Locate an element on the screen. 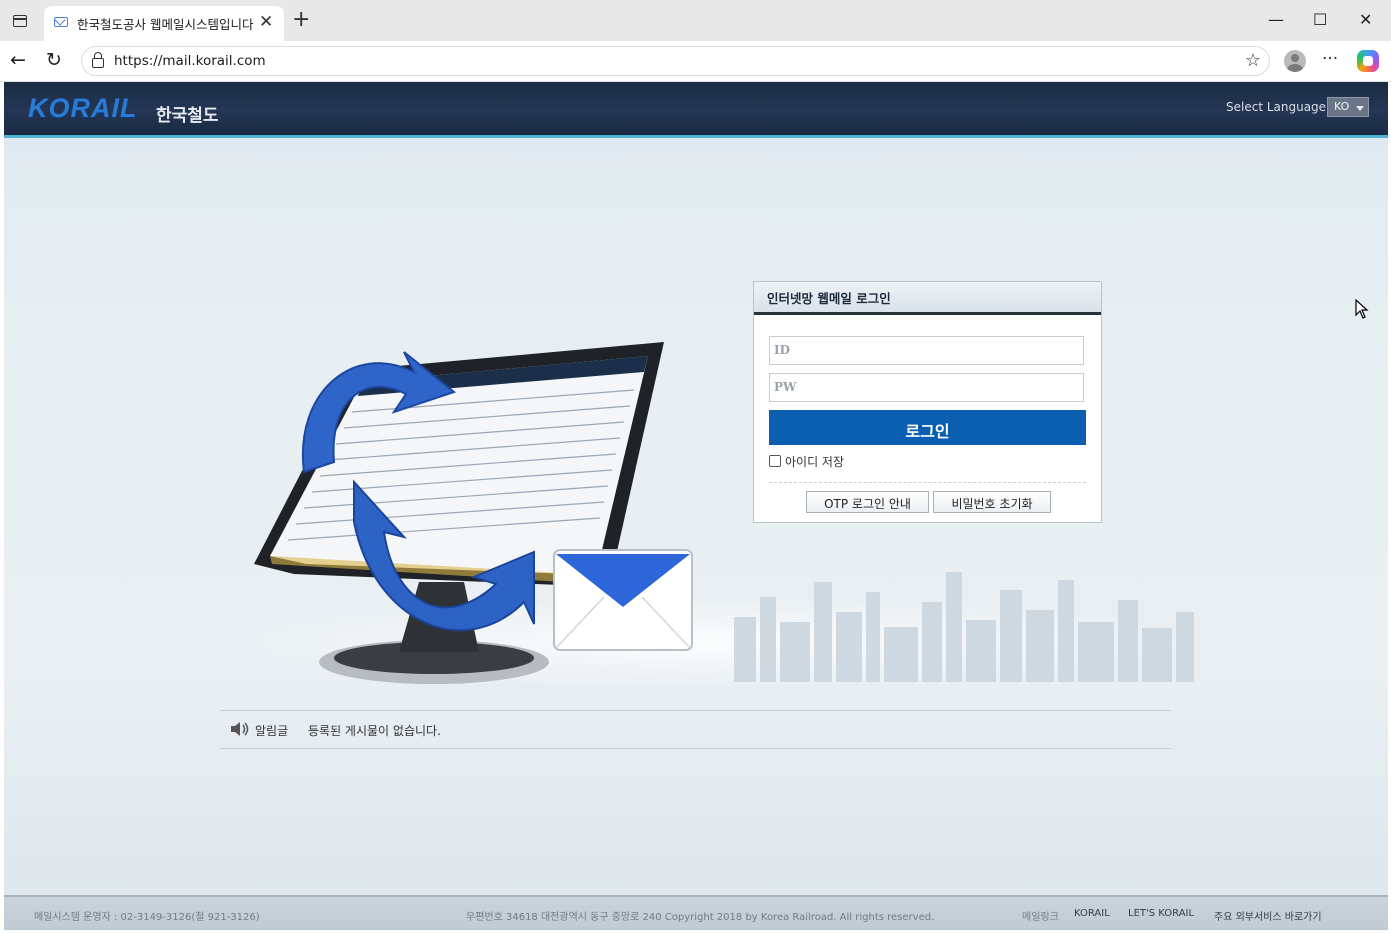 The height and width of the screenshot is (933, 1391). reset-password-button: 비밀번호 초기화 is located at coordinates (992, 502).